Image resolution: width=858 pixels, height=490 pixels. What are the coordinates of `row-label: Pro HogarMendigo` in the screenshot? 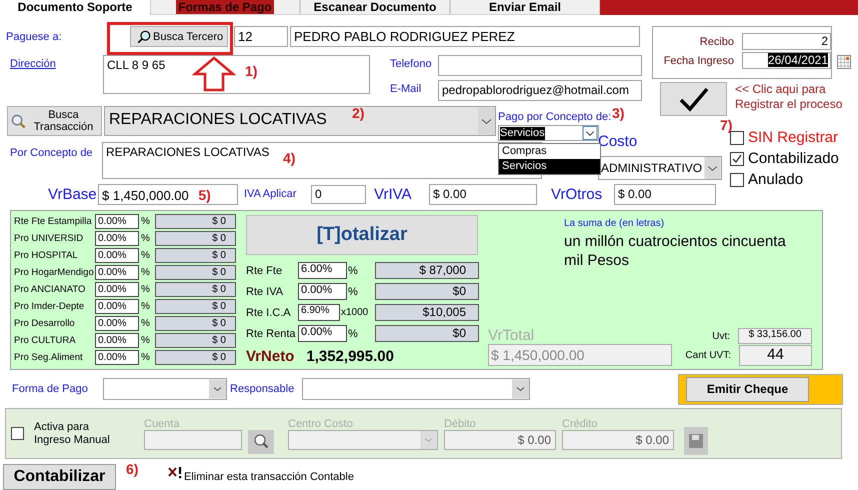 It's located at (54, 272).